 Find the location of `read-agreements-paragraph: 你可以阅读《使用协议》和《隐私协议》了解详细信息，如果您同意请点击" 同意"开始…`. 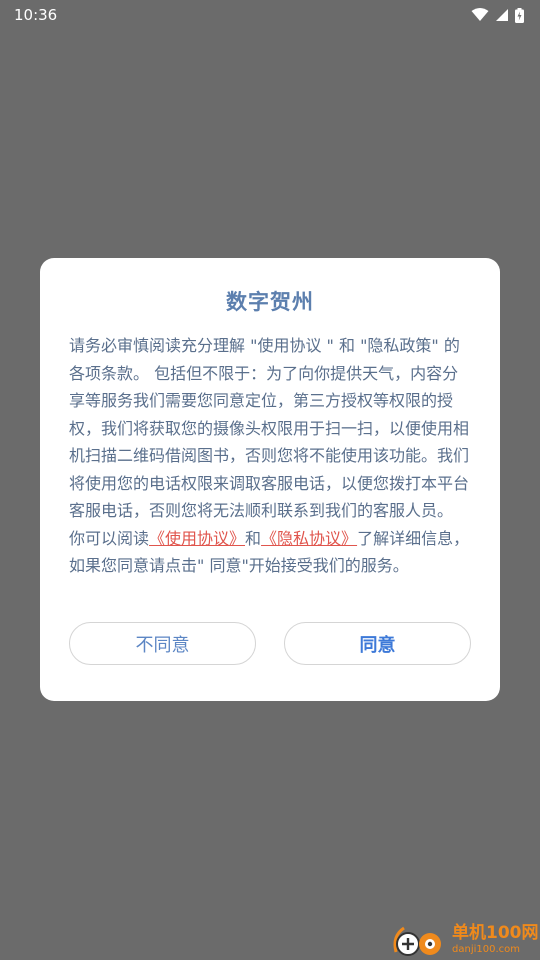

read-agreements-paragraph: 你可以阅读《使用协议》和《隐私协议》了解详细信息，如果您同意请点击" 同意"开始… is located at coordinates (270, 552).